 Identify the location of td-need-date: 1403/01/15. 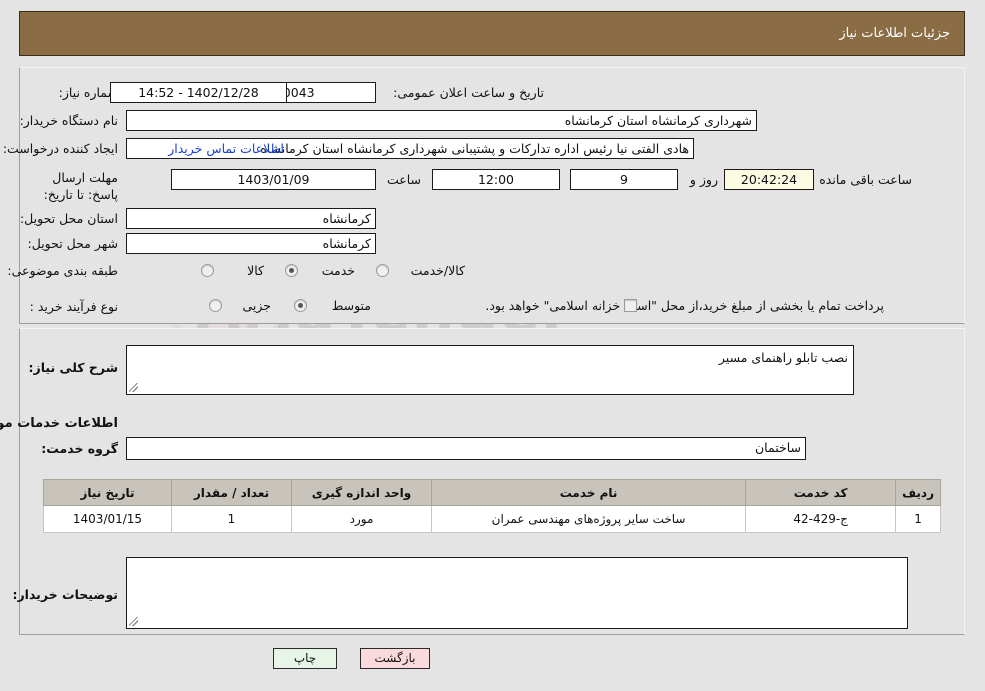
(108, 519).